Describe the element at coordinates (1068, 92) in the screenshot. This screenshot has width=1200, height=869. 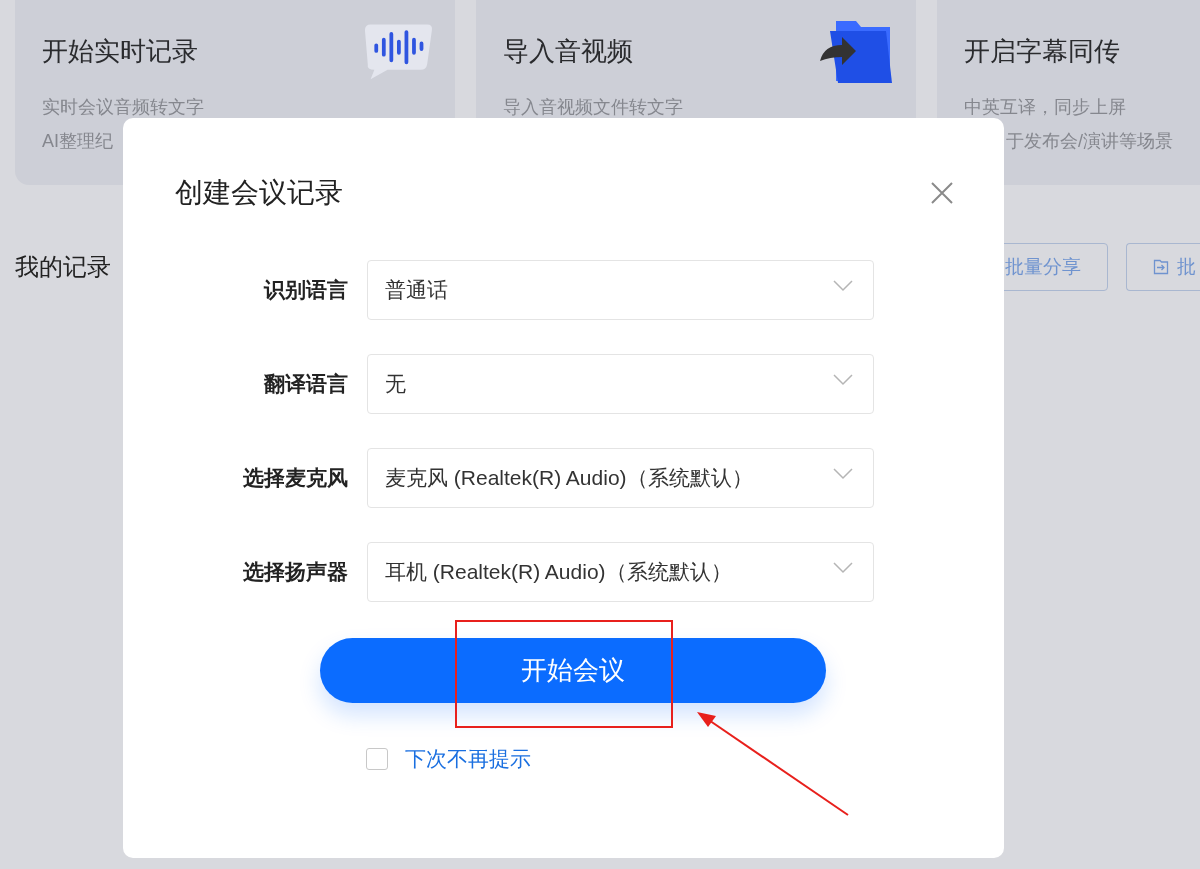
I see `feature-card: 开启字幕同传 中英互译，同步上屏 于发布会/演讲等场景` at that location.